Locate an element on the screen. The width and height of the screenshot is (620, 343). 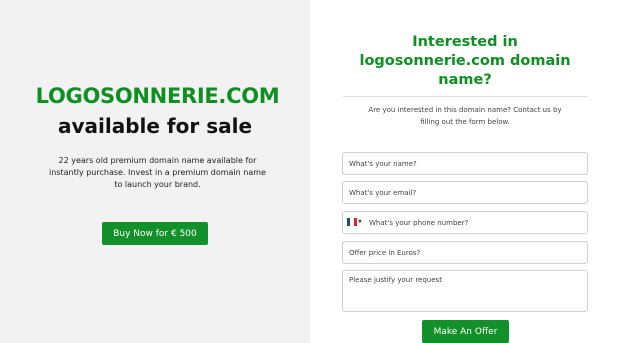
france-flag-icon is located at coordinates (352, 222).